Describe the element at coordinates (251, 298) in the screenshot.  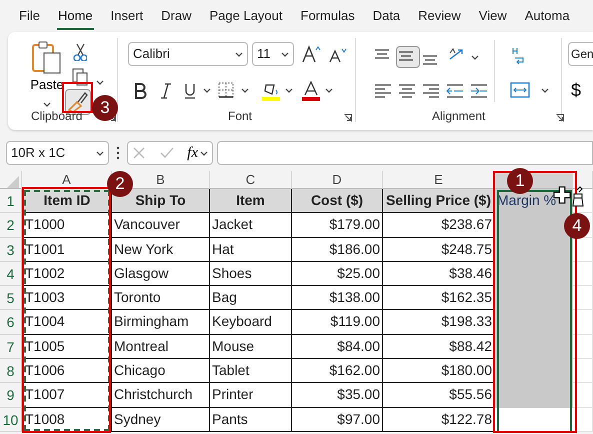
I see `table-cell: Bag` at that location.